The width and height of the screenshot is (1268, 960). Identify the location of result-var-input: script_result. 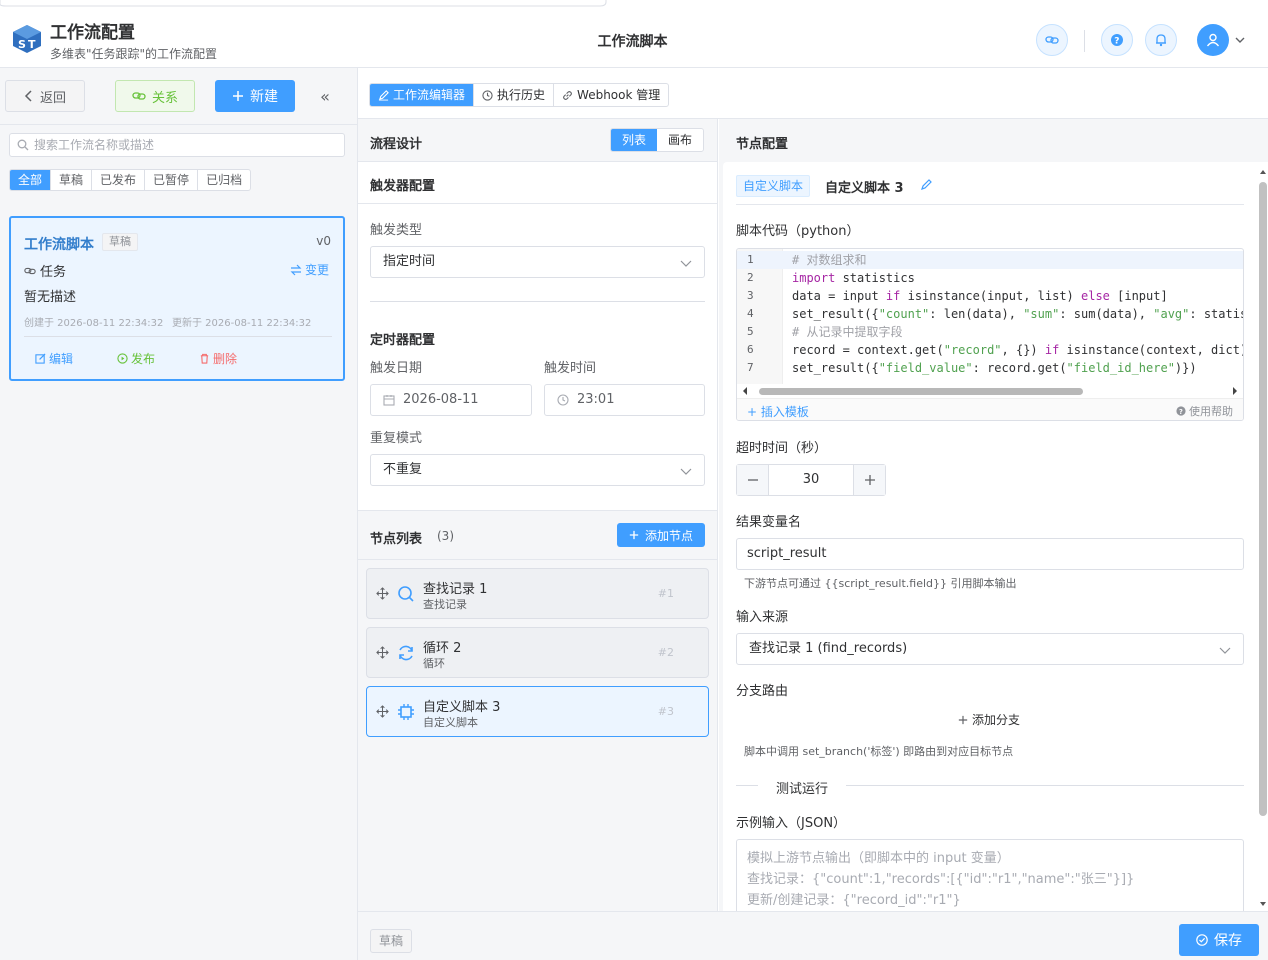
(990, 554).